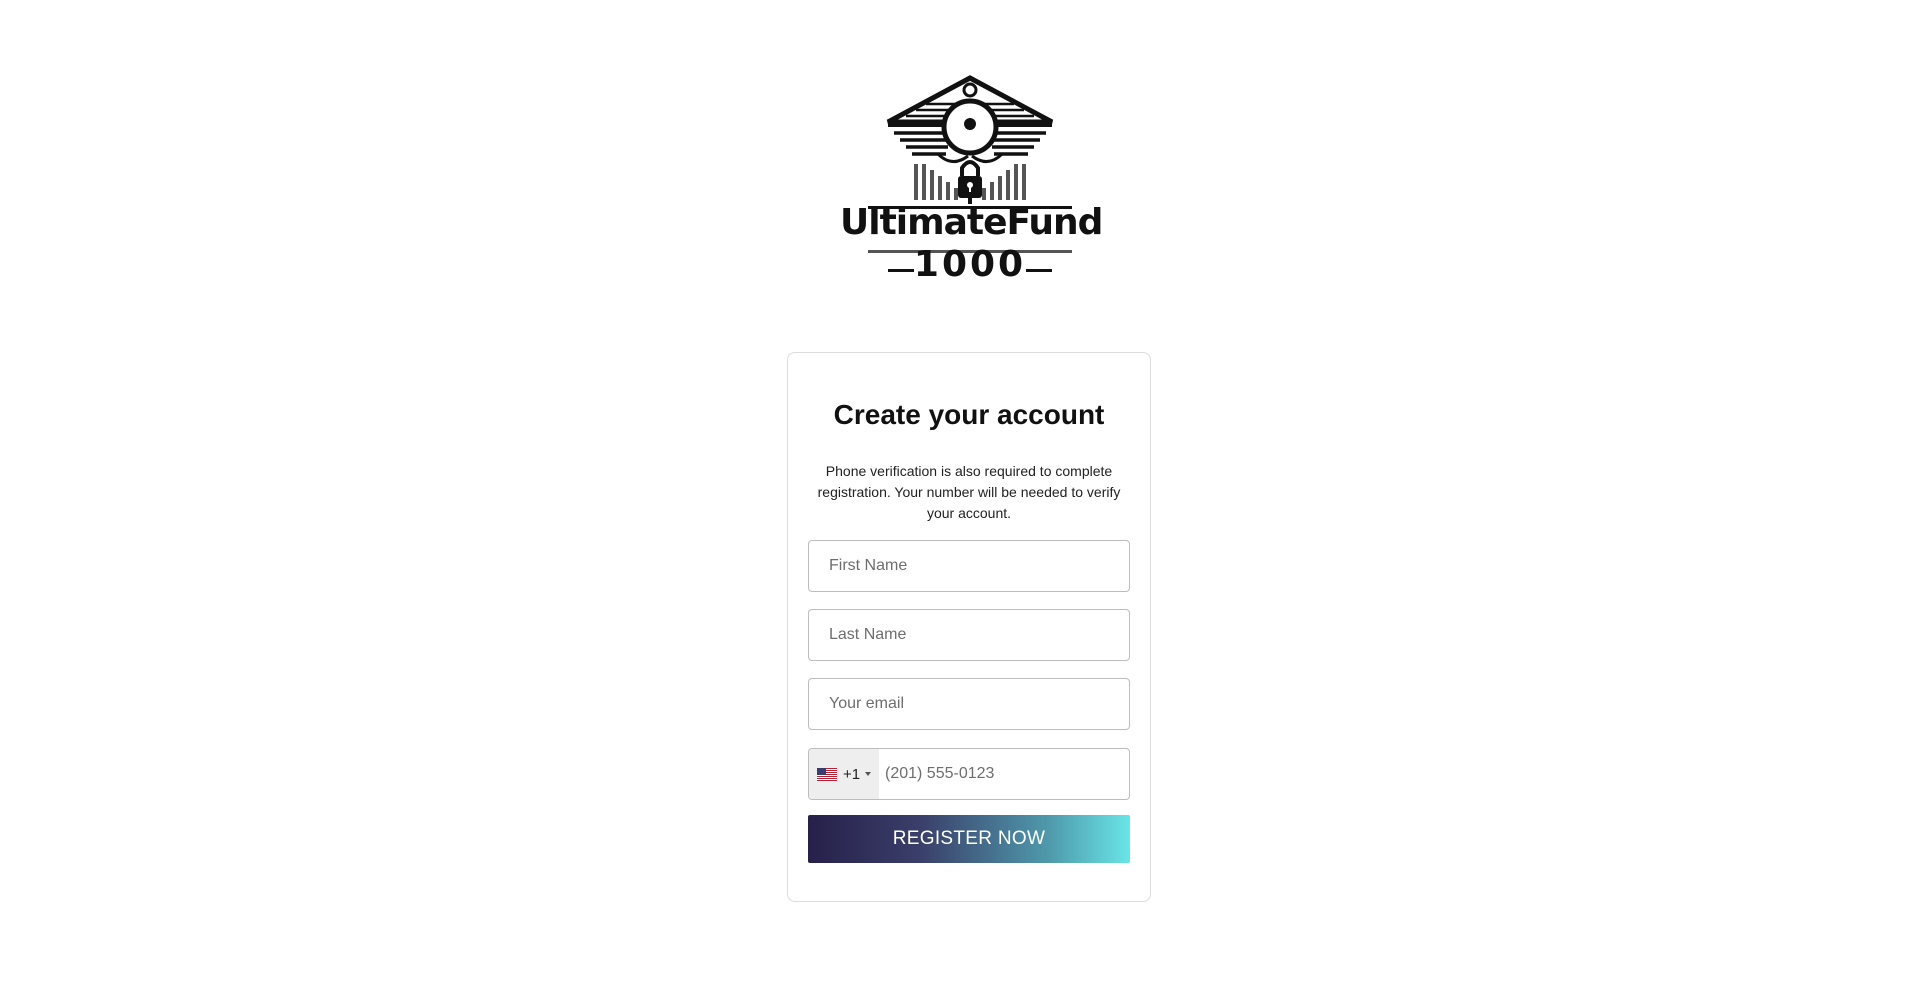  Describe the element at coordinates (969, 414) in the screenshot. I see `page-title: Create your account` at that location.